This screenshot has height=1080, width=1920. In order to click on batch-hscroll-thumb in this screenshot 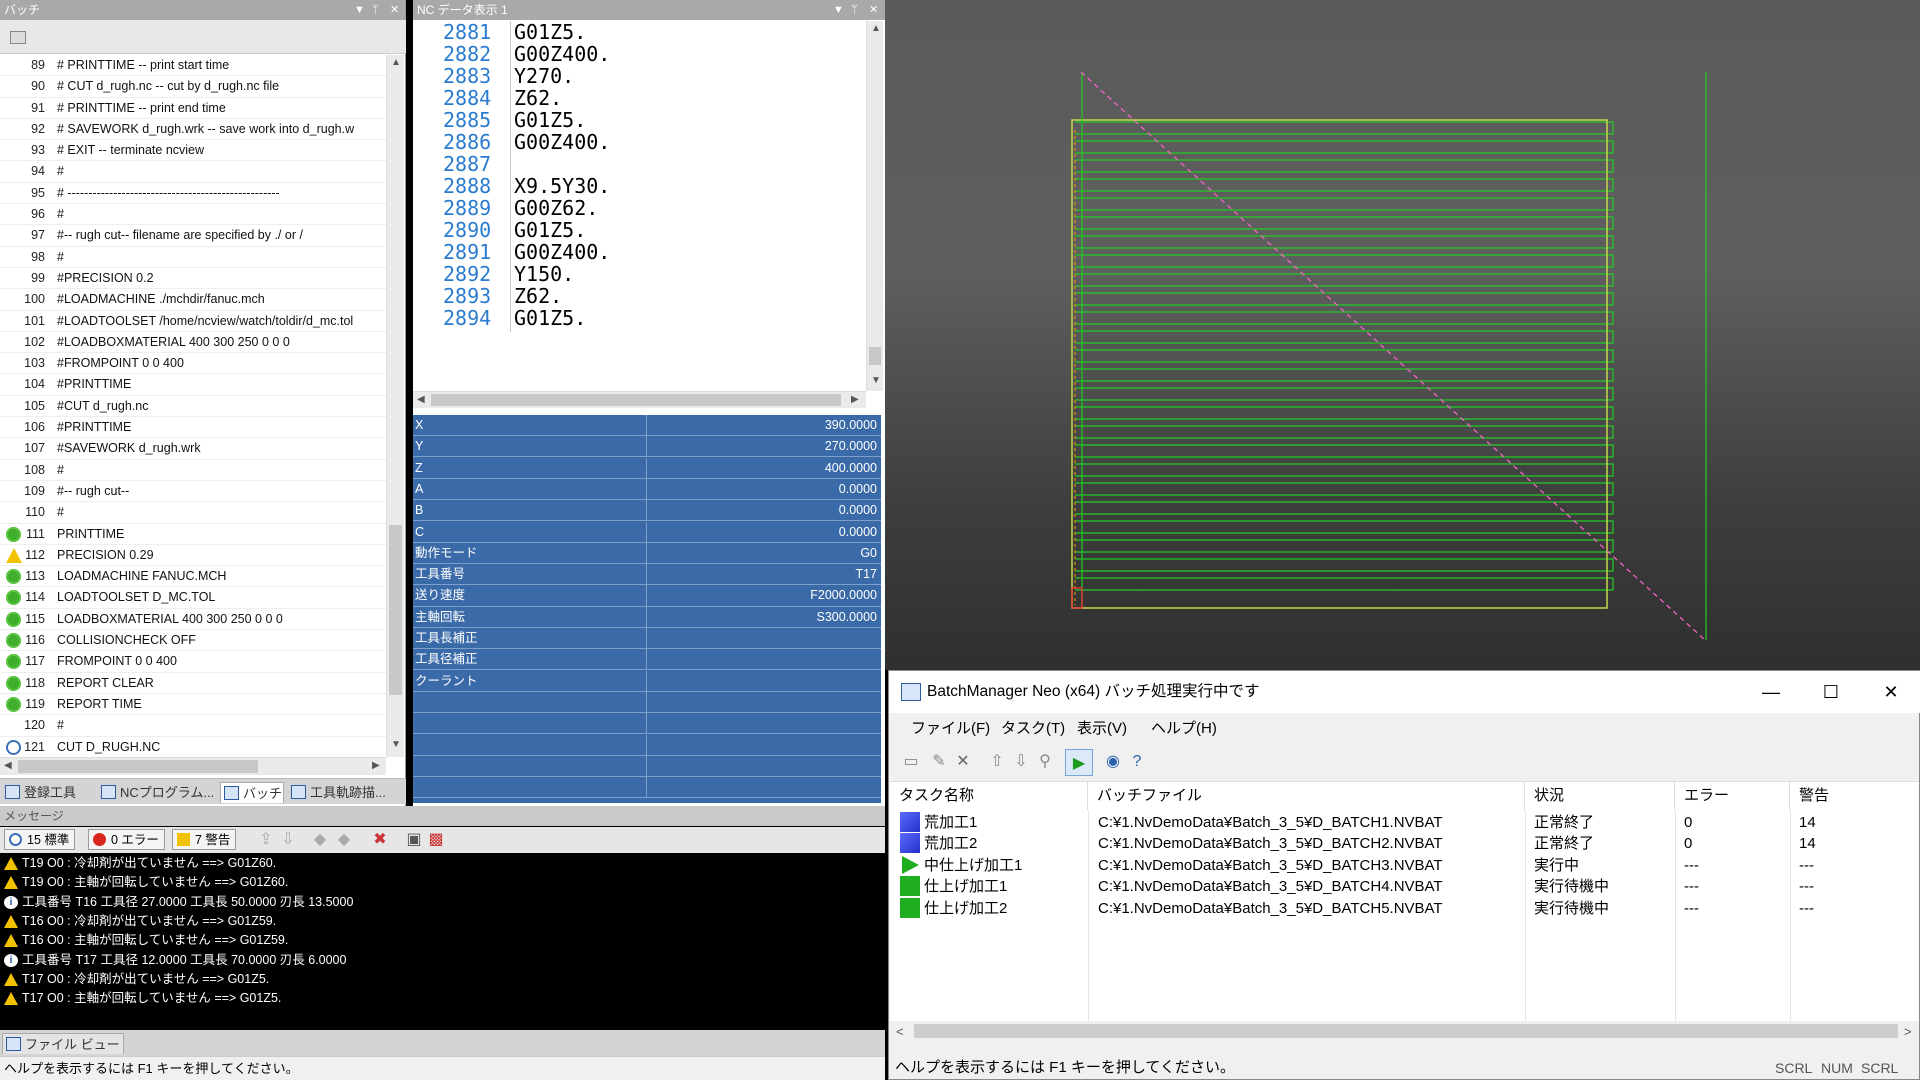, I will do `click(138, 766)`.